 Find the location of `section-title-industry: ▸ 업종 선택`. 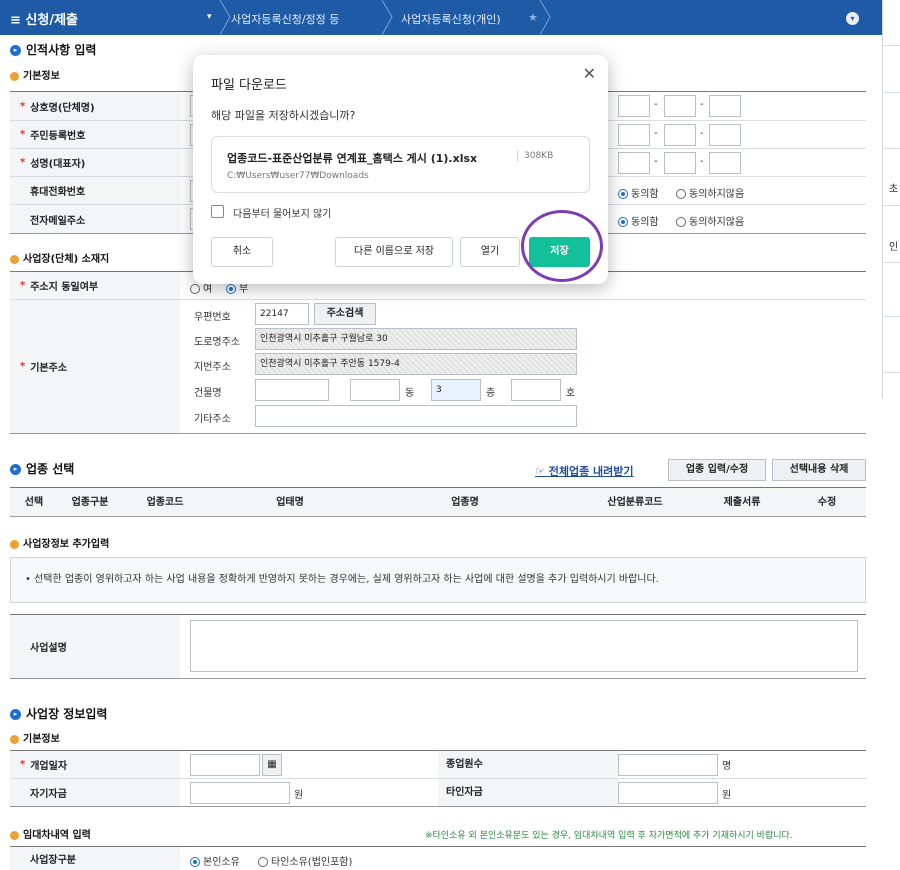

section-title-industry: ▸ 업종 선택 is located at coordinates (42, 468).